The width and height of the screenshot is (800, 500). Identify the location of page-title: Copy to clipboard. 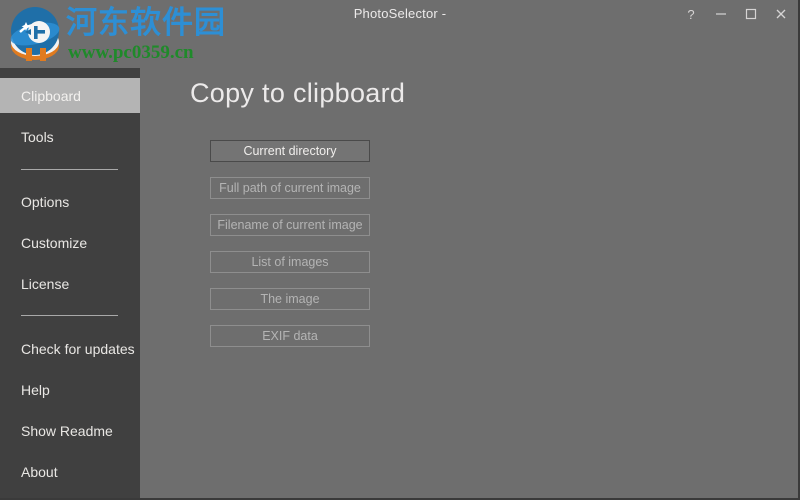
(298, 93).